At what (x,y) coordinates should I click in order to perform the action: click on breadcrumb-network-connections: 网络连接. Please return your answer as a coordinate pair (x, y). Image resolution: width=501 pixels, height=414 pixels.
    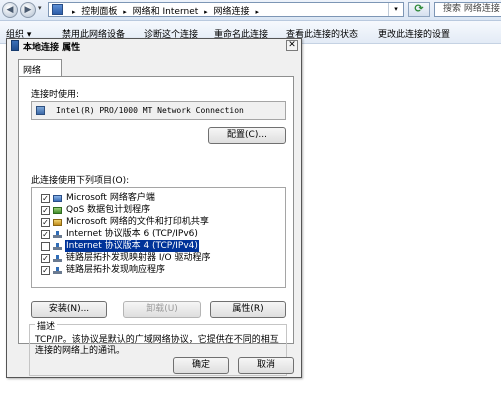
    Looking at the image, I should click on (232, 12).